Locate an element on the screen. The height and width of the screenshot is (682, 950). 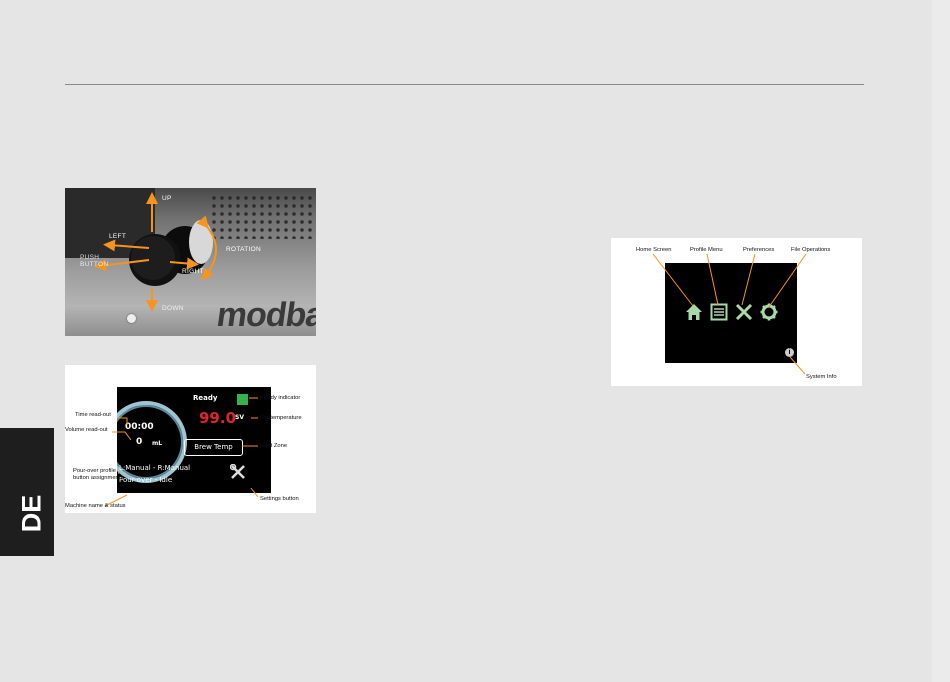
annotation-file-operations: File Operations is located at coordinates (811, 250).